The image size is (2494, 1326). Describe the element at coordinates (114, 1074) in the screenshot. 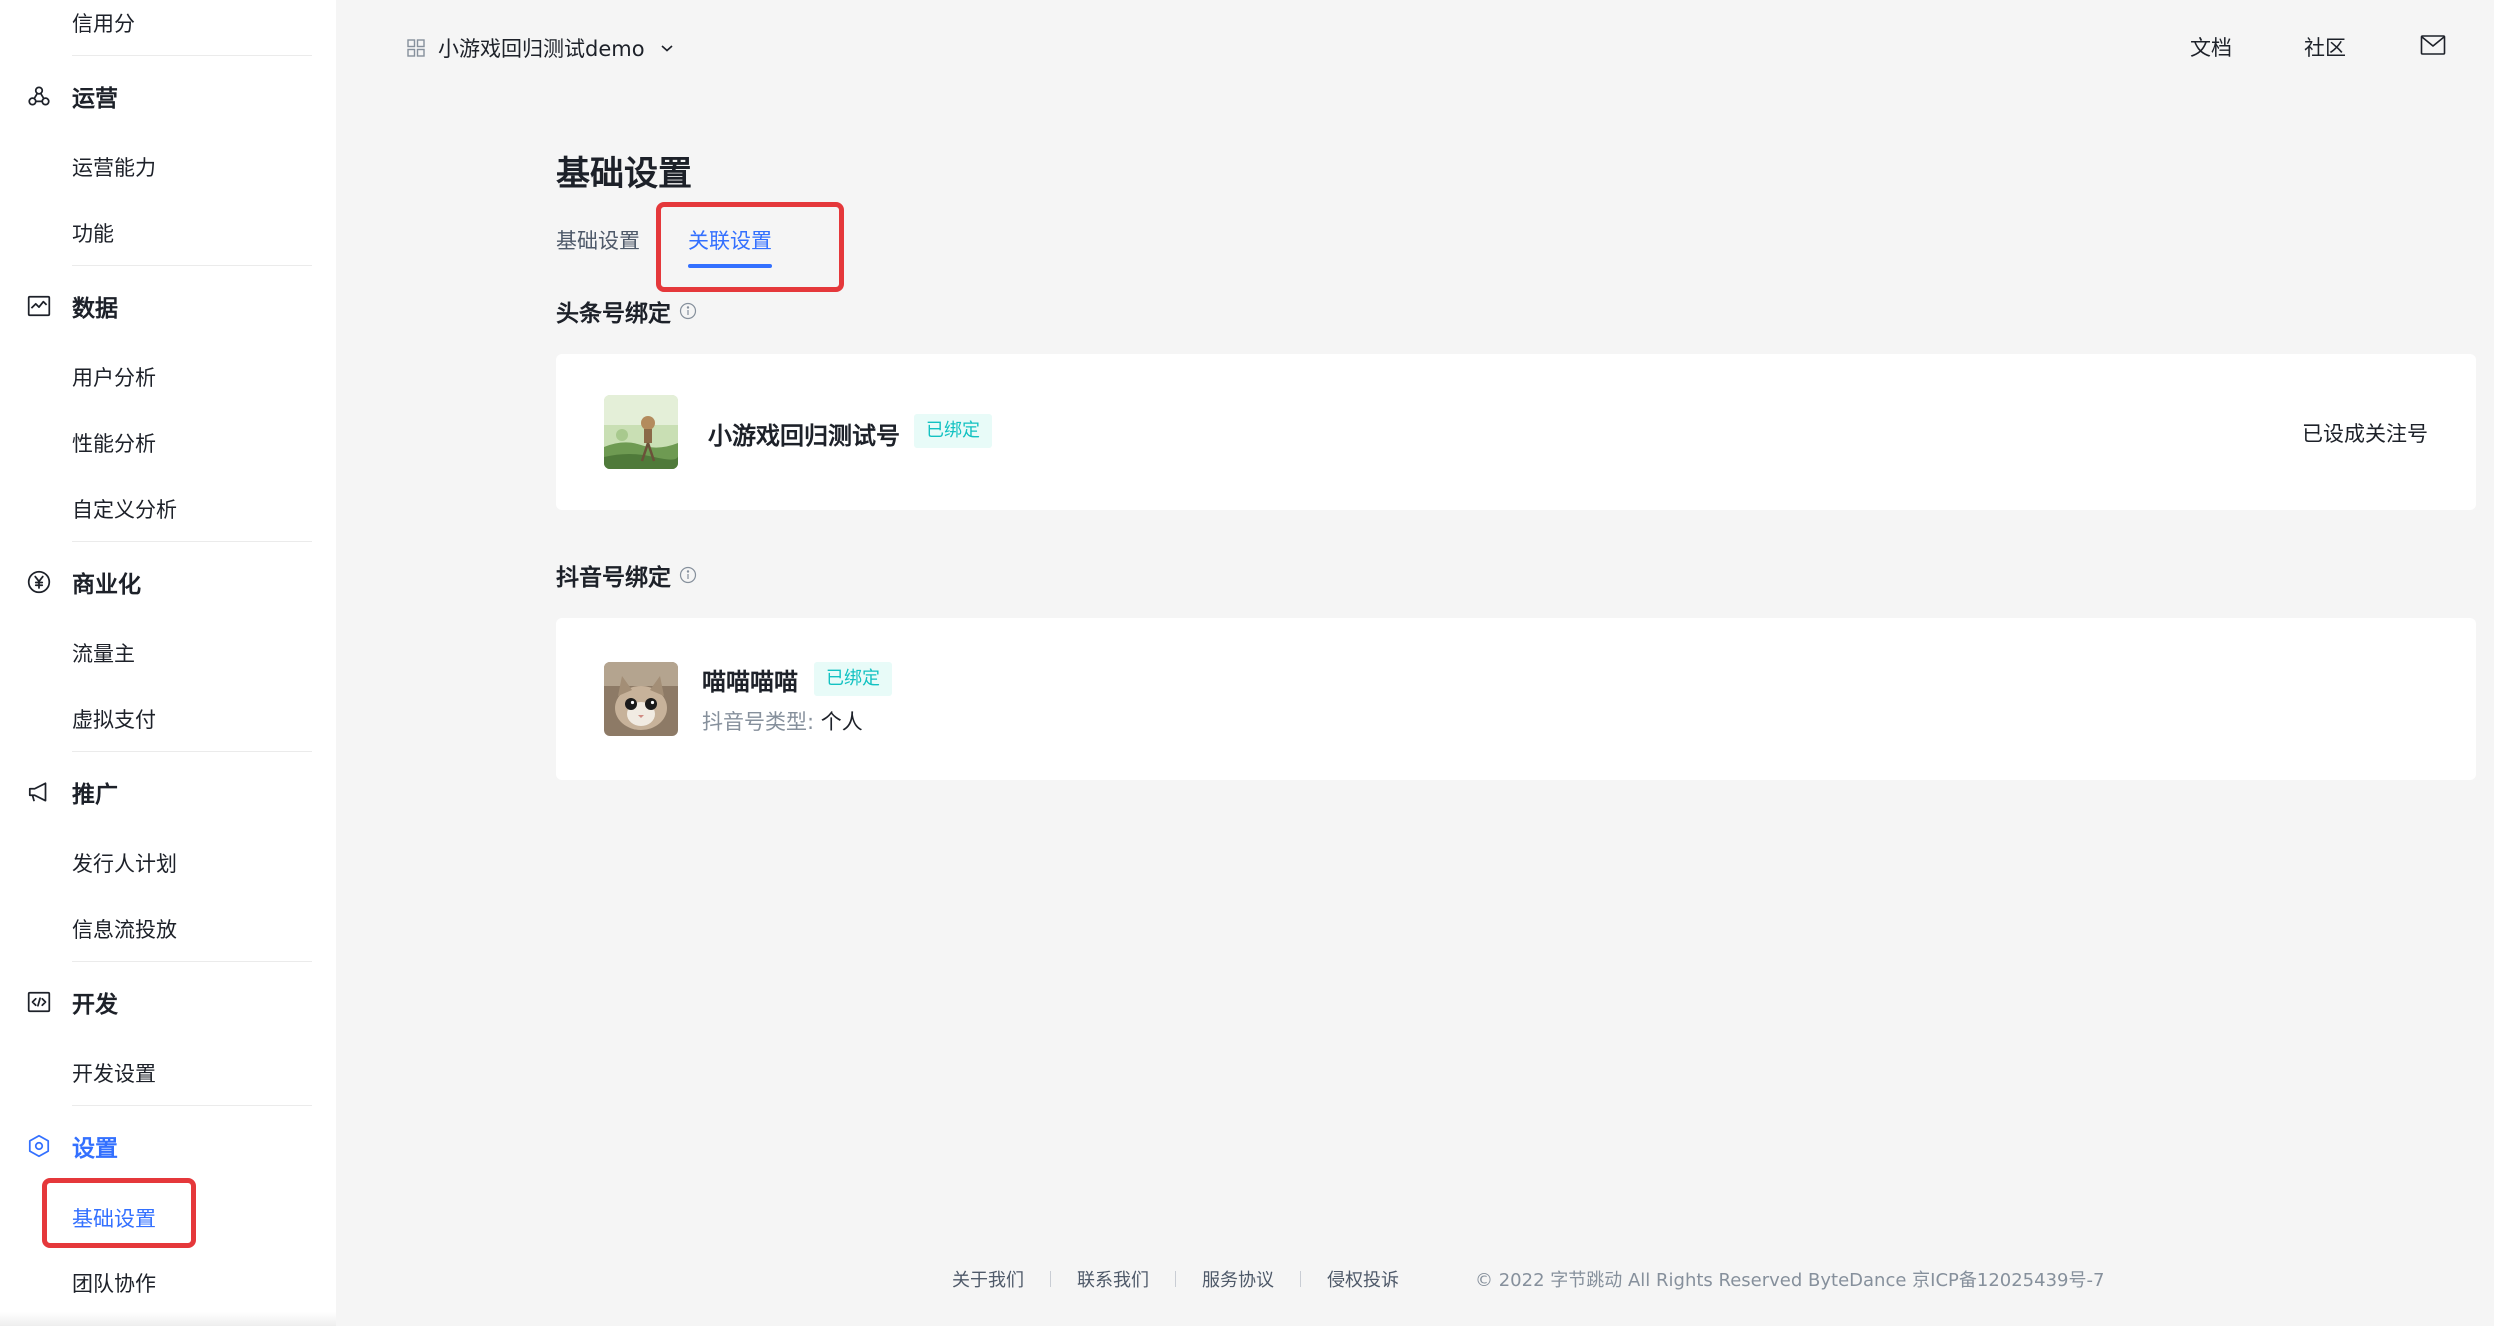

I see `sidebar-item-dev-settings: 开发设置` at that location.